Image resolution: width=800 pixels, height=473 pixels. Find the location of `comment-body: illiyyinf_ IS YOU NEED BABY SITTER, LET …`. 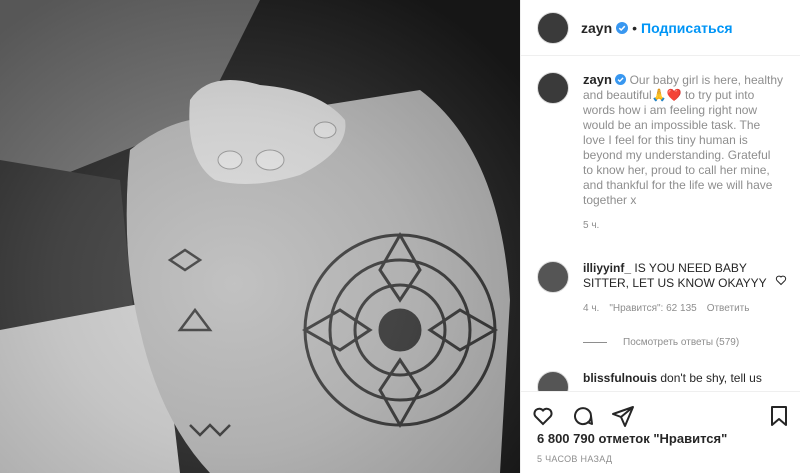

comment-body: illiyyinf_ IS YOU NEED BABY SITTER, LET … is located at coordinates (678, 276).